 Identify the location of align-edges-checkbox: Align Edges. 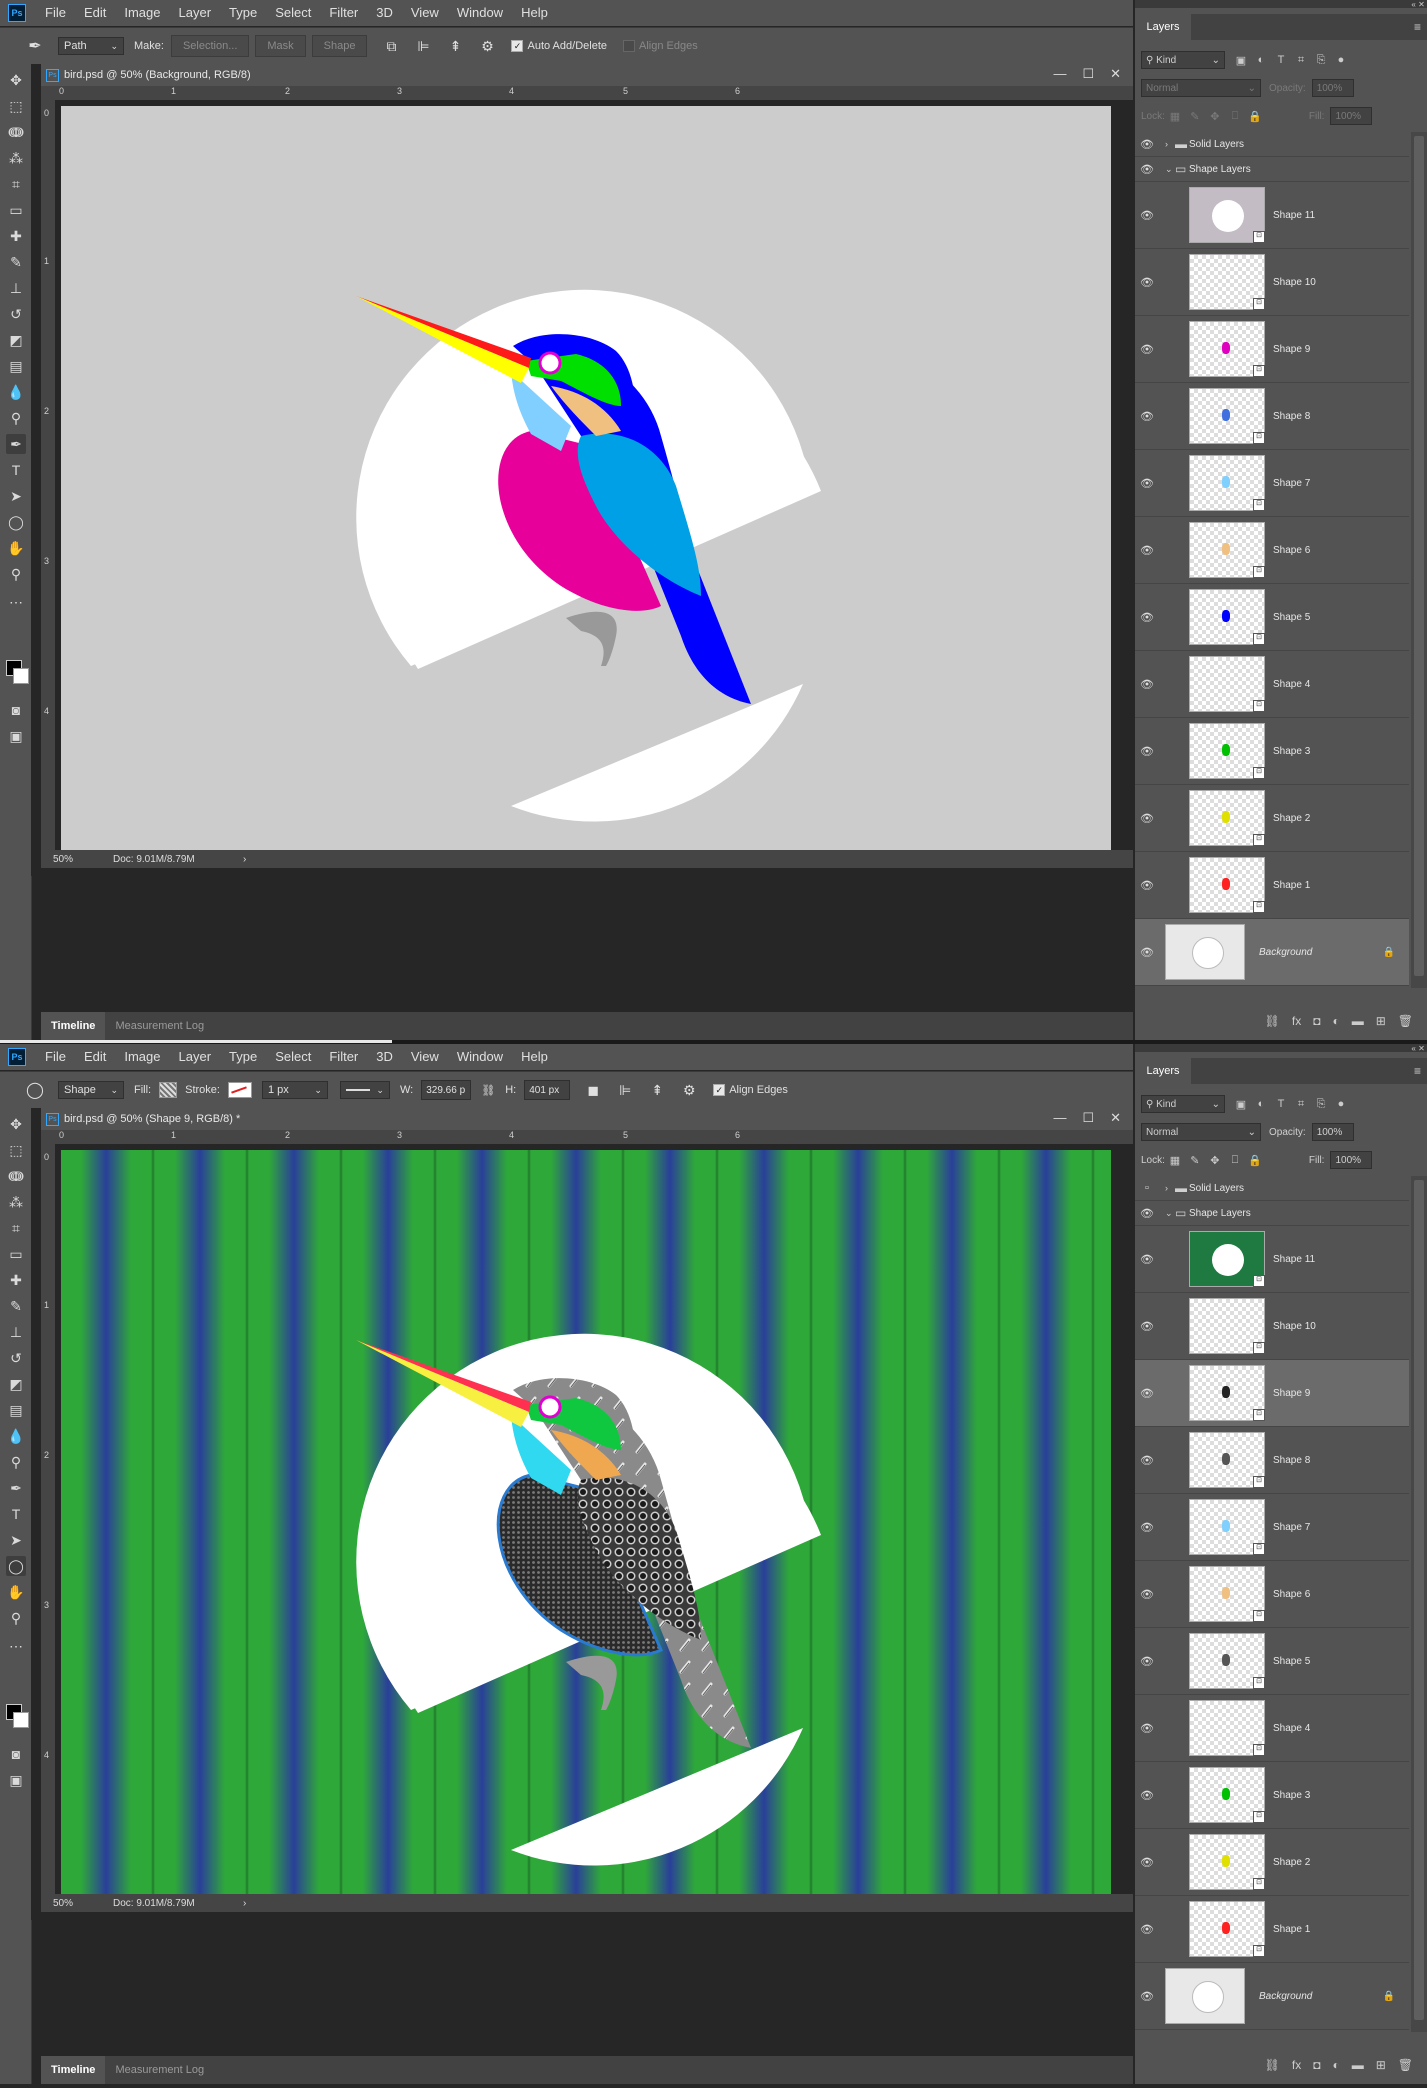
(660, 46).